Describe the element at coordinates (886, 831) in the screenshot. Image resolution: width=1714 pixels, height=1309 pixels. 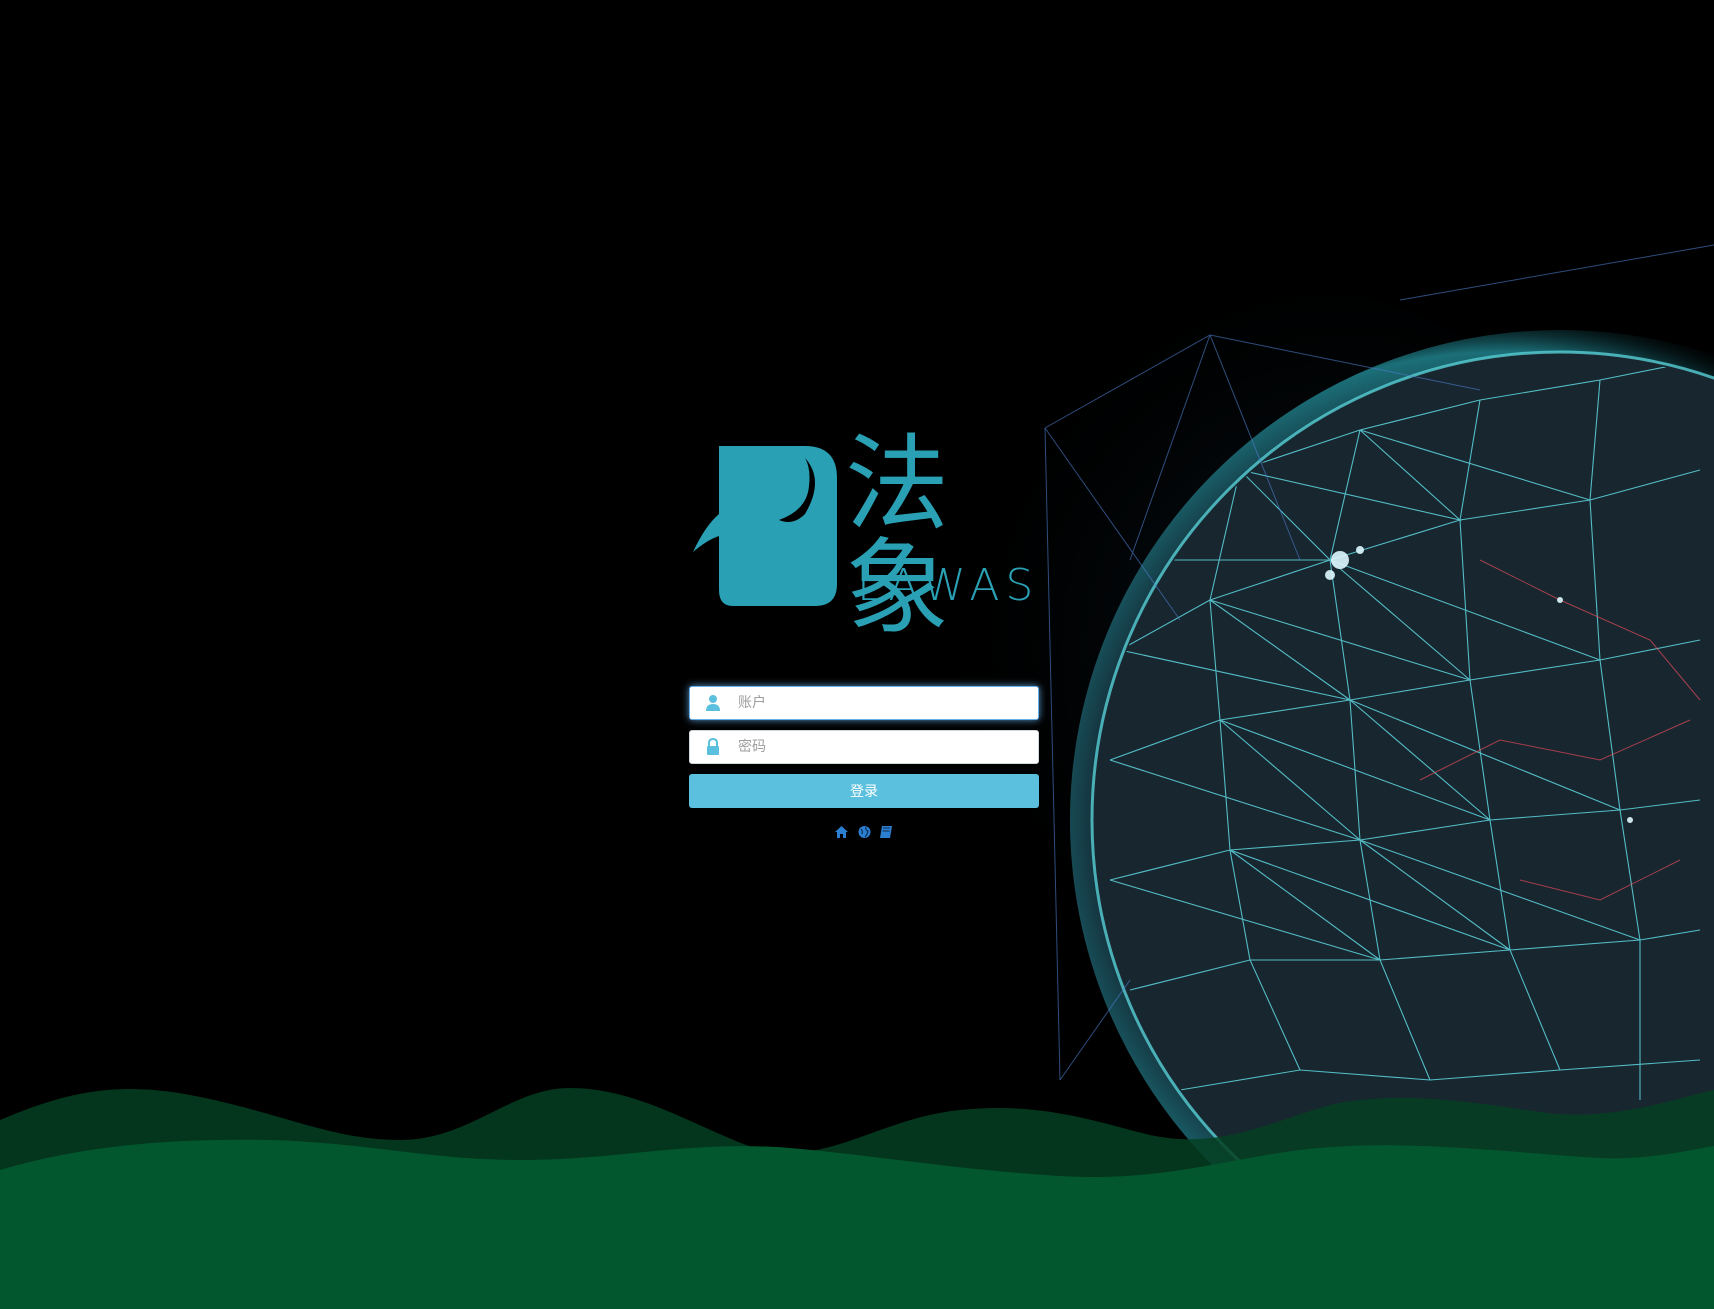
I see `book-icon` at that location.